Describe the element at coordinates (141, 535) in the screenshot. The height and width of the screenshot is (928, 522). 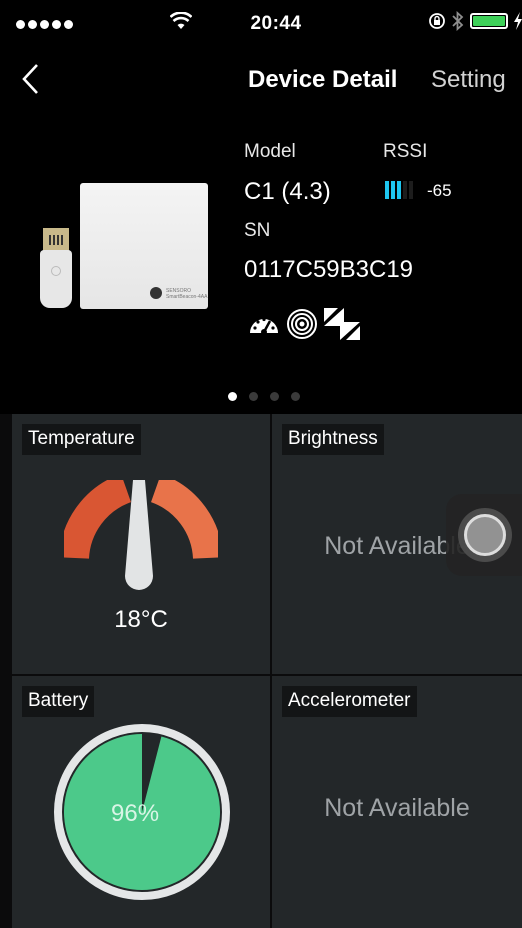
I see `temperature-gauge` at that location.